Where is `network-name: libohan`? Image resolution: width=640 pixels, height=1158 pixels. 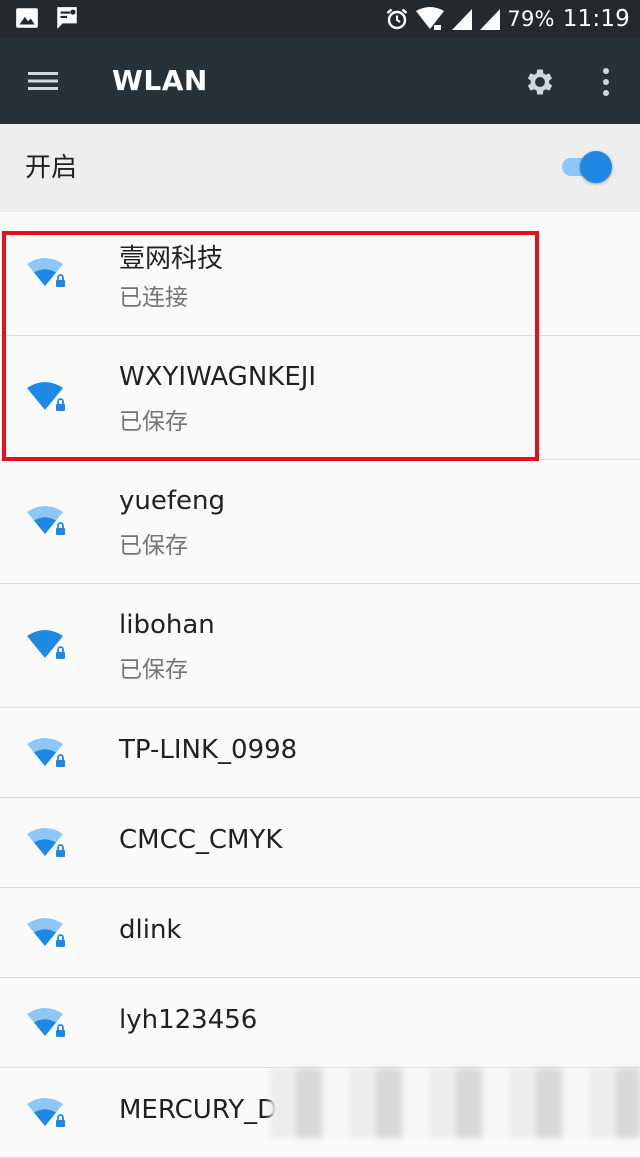 network-name: libohan is located at coordinates (167, 625).